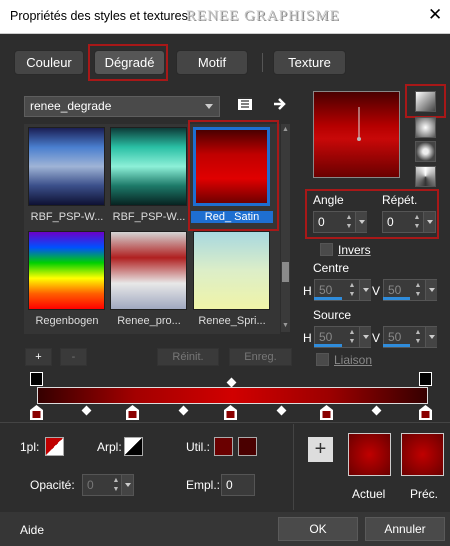 The height and width of the screenshot is (546, 450). What do you see at coordinates (425, 176) in the screenshot?
I see `conical-style-icon` at bounding box center [425, 176].